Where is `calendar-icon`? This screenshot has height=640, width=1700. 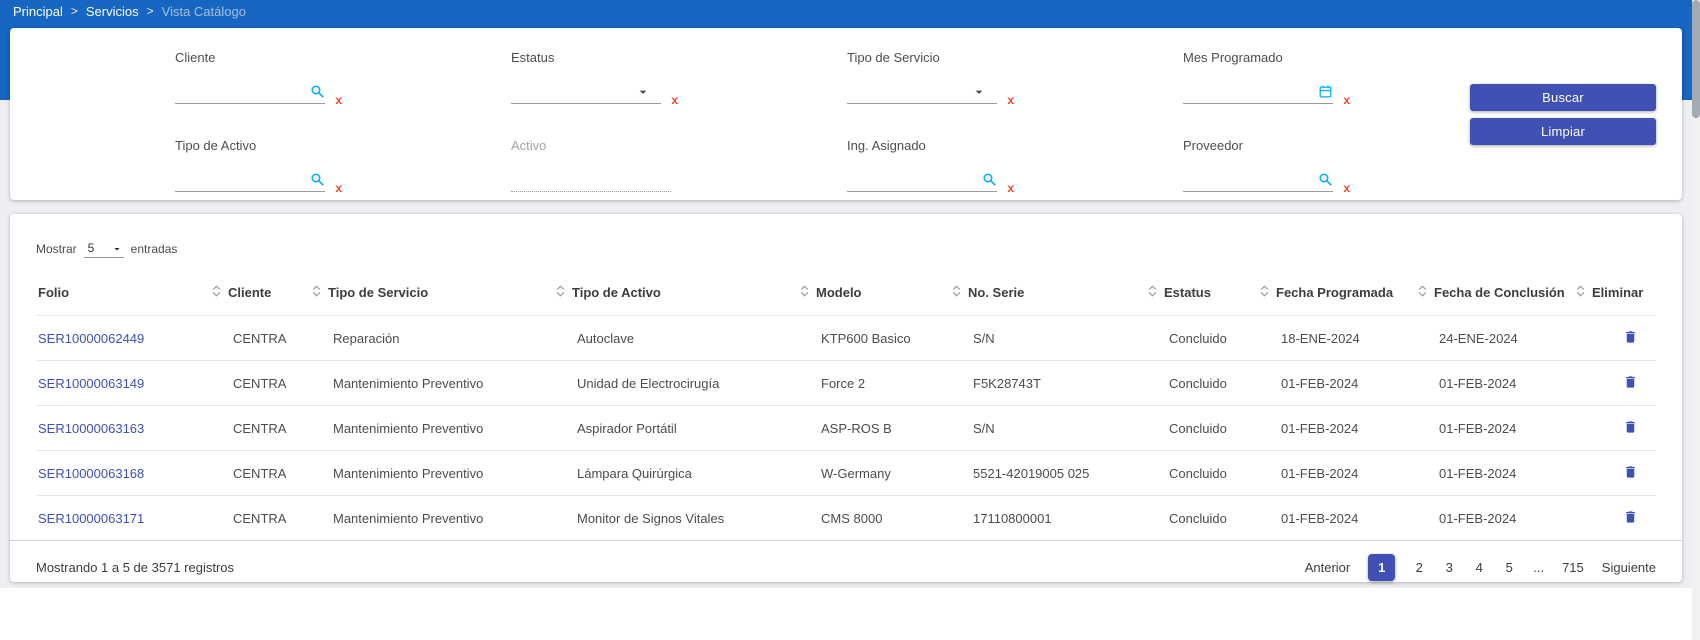 calendar-icon is located at coordinates (1325, 91).